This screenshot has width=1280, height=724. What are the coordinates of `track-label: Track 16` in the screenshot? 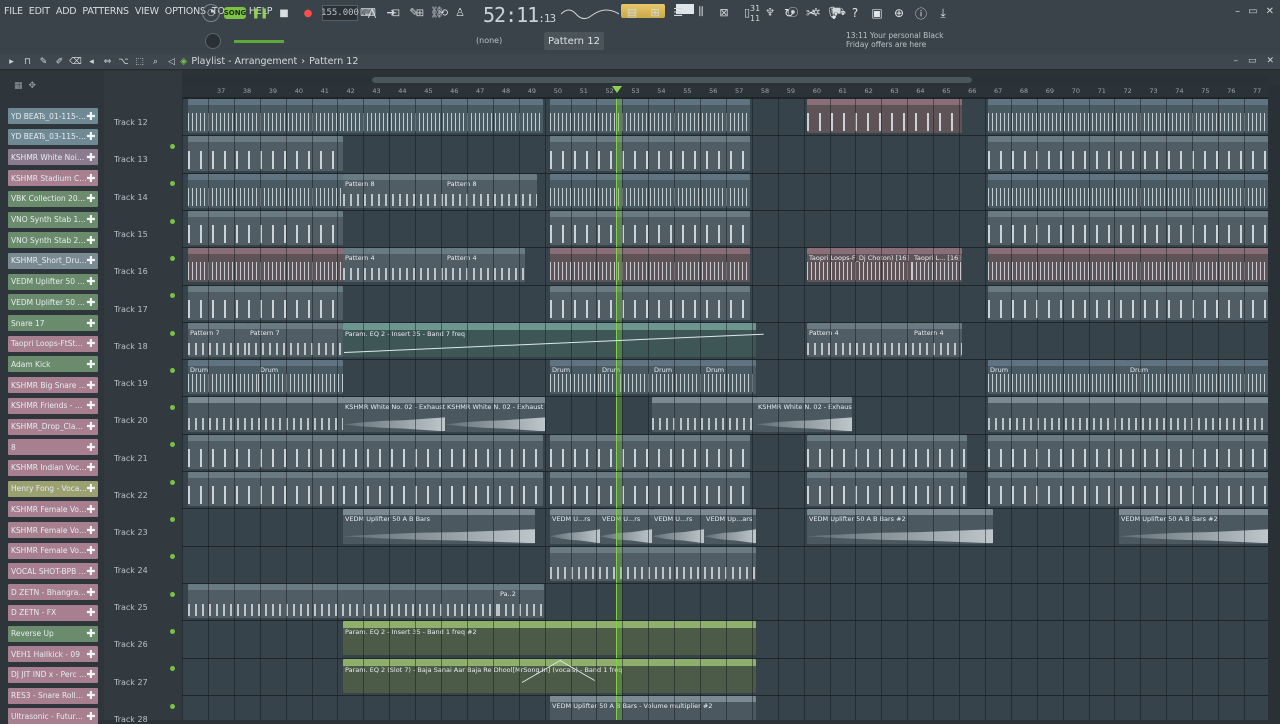 It's located at (131, 271).